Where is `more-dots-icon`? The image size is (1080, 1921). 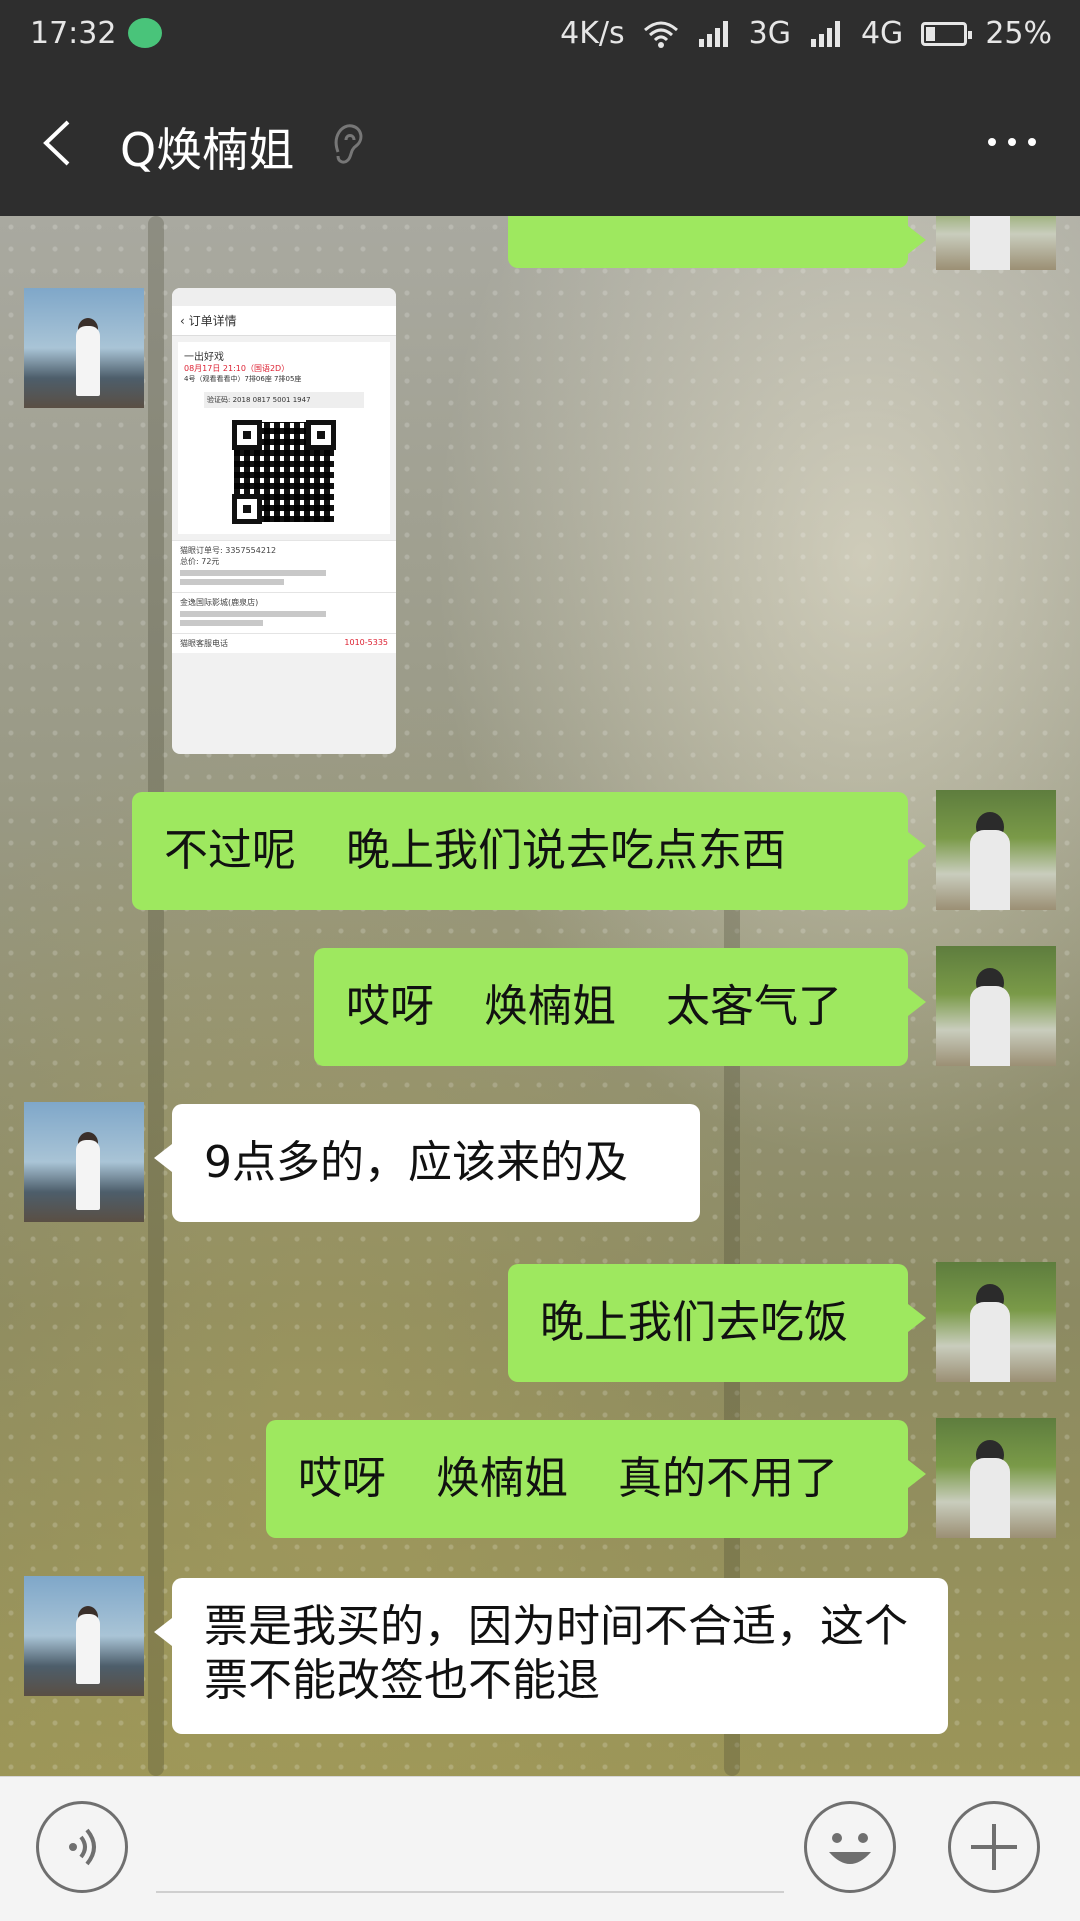
more-dots-icon is located at coordinates (1012, 142).